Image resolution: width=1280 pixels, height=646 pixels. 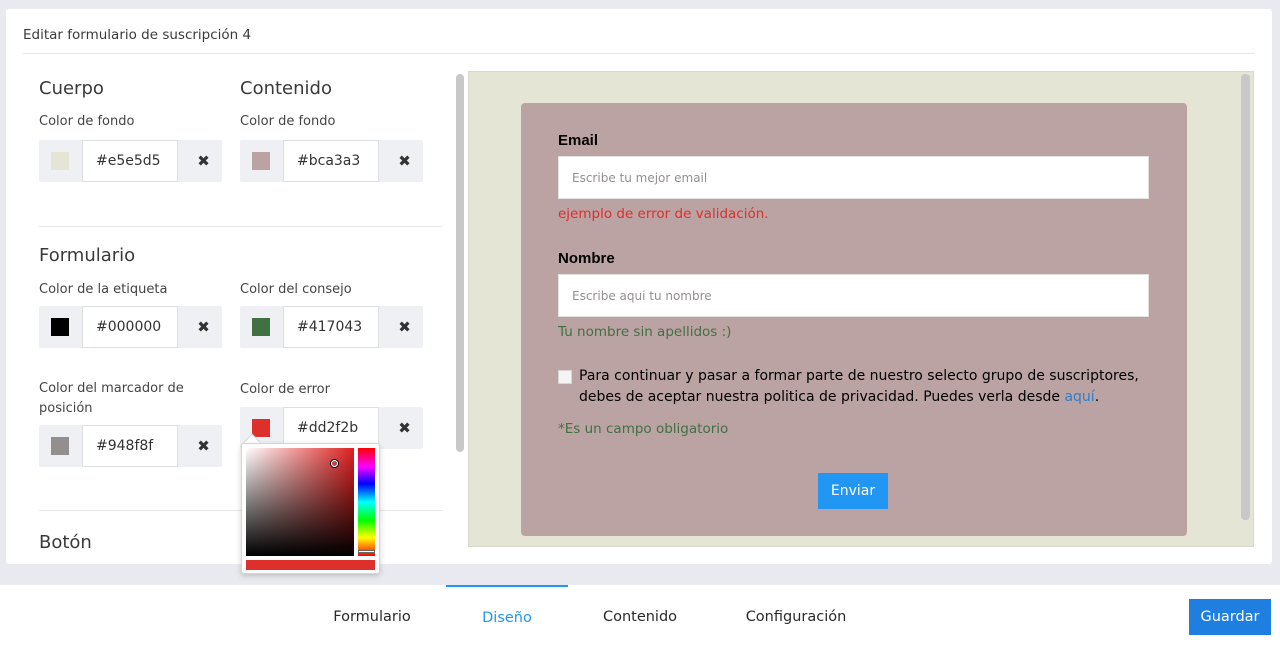 I want to click on saturation-area, so click(x=300, y=502).